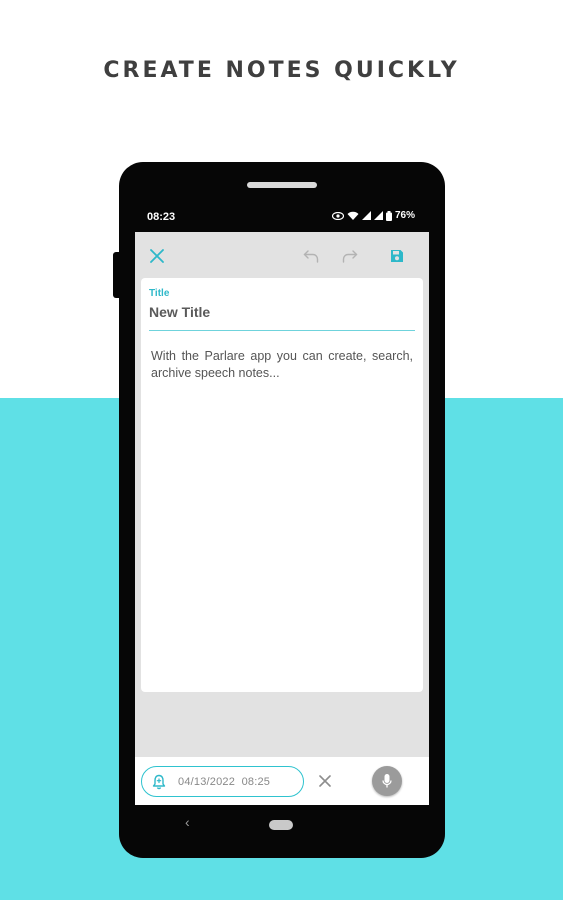  Describe the element at coordinates (159, 781) in the screenshot. I see `bell-icon` at that location.